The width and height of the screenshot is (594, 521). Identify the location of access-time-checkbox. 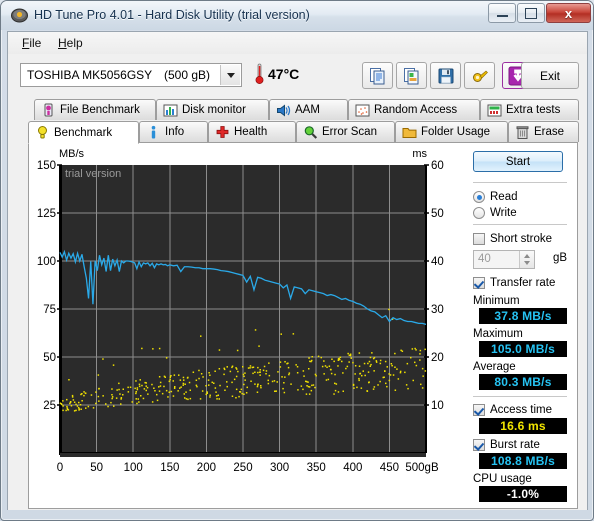
(479, 410).